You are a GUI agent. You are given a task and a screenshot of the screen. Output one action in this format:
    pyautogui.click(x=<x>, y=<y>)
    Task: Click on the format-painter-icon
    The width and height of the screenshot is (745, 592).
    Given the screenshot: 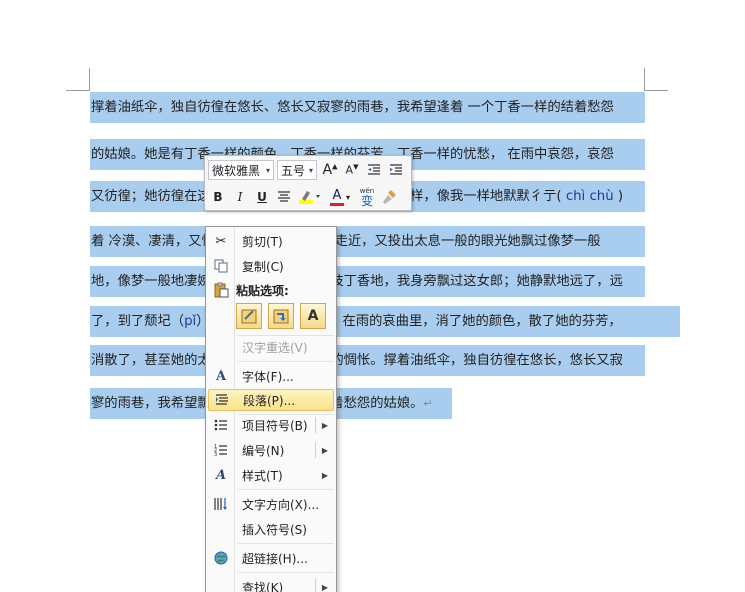 What is the action you would take?
    pyautogui.click(x=389, y=197)
    